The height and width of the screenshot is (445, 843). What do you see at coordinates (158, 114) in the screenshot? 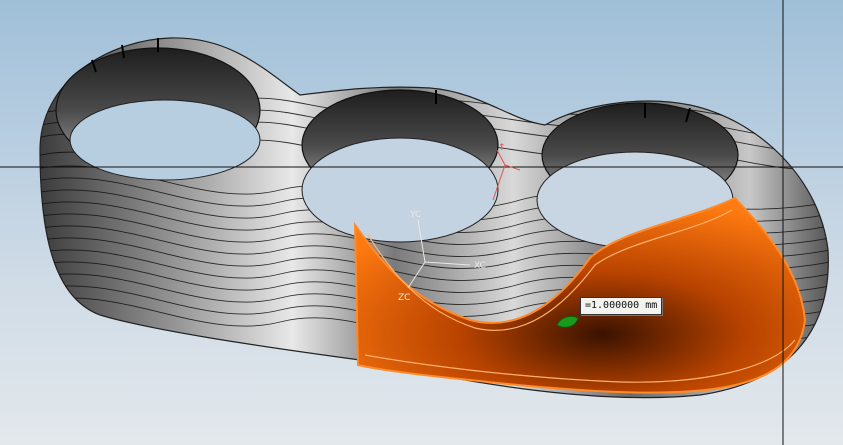
I see `hole-left` at bounding box center [158, 114].